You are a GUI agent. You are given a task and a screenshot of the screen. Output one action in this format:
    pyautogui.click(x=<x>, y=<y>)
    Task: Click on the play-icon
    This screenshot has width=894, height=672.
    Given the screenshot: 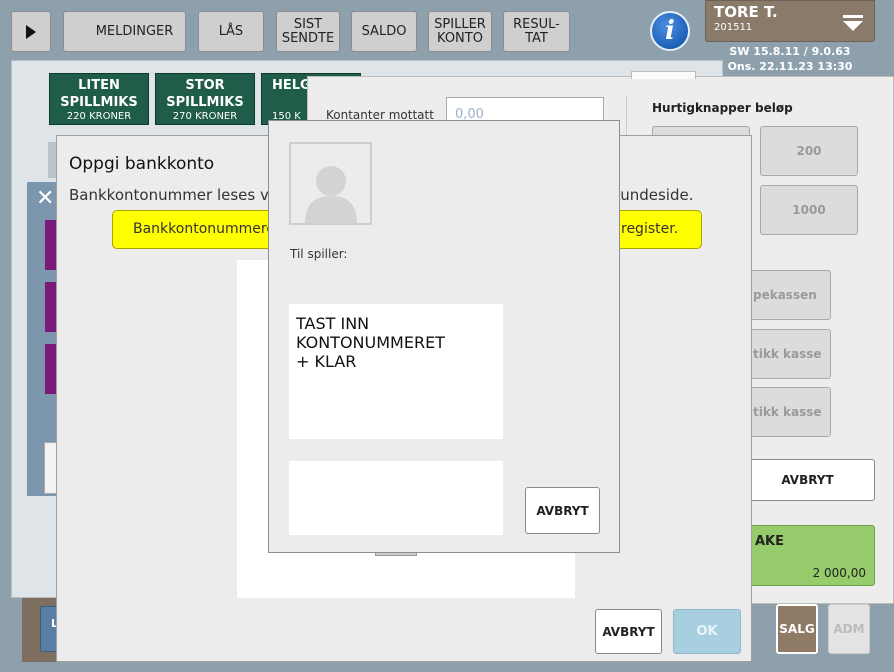 What is the action you would take?
    pyautogui.click(x=31, y=31)
    